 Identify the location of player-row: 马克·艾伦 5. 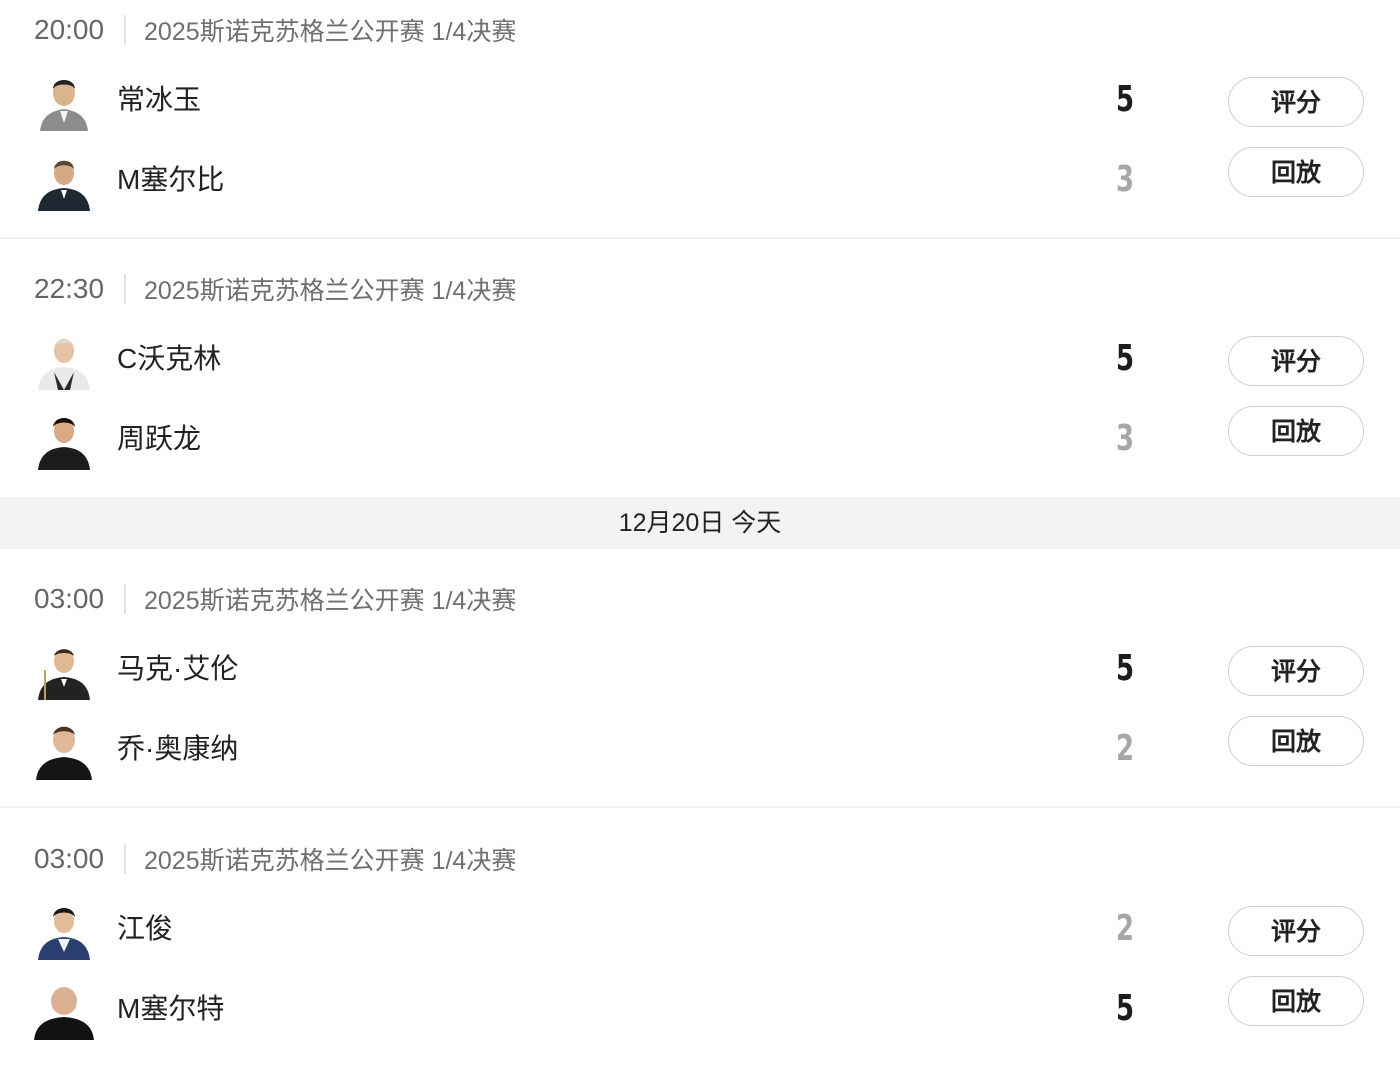
(700, 669).